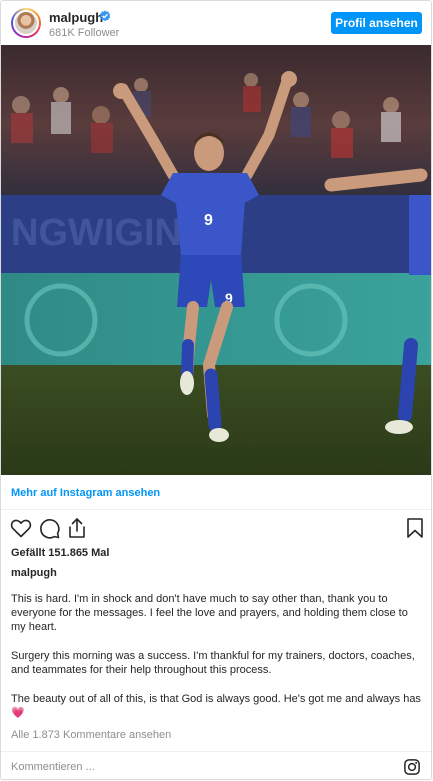 The image size is (433, 781). What do you see at coordinates (105, 16) in the screenshot?
I see `verified-badge-icon` at bounding box center [105, 16].